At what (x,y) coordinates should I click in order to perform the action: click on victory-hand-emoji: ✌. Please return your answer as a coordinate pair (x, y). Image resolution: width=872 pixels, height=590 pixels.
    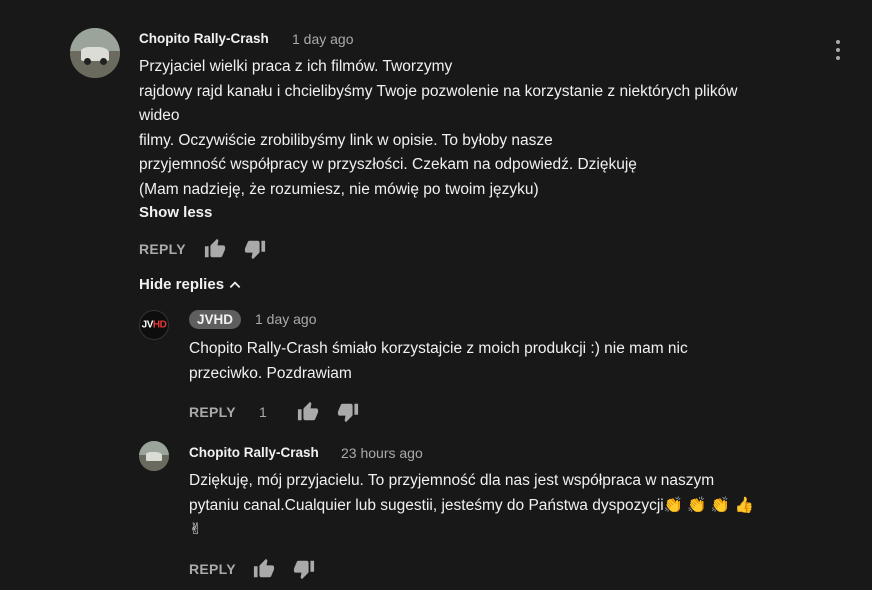
    Looking at the image, I should click on (195, 529).